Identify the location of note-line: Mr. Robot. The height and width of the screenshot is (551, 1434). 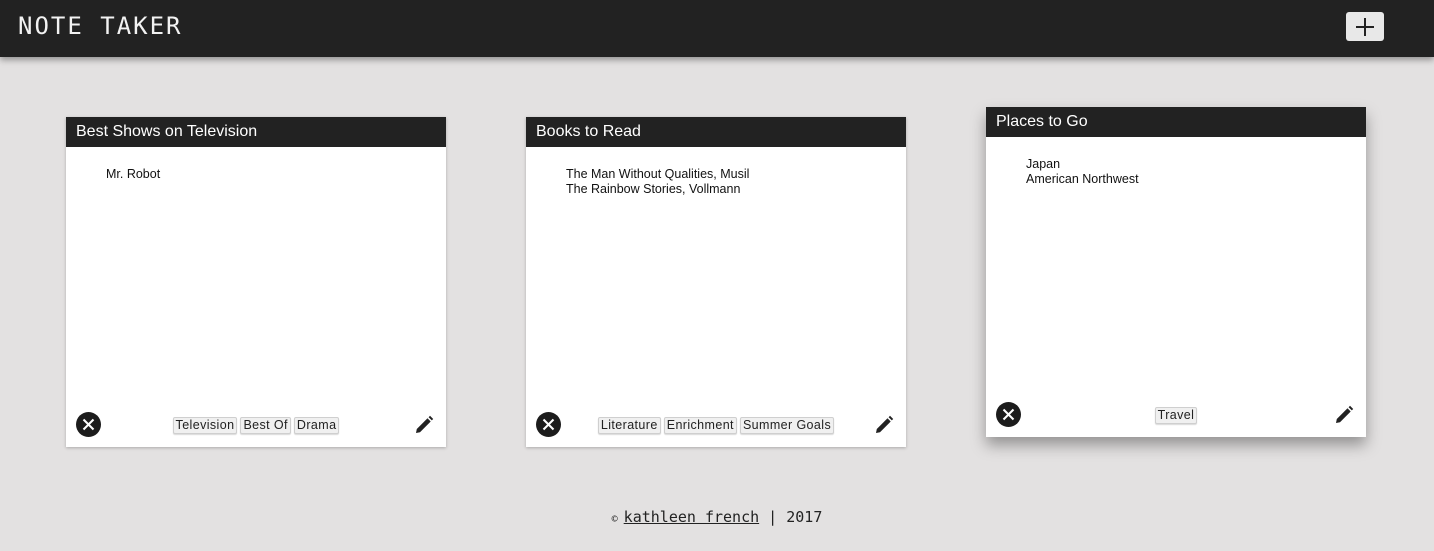
(133, 174).